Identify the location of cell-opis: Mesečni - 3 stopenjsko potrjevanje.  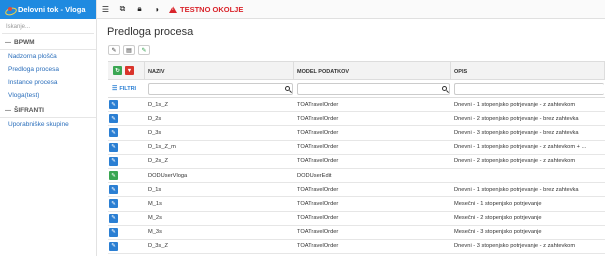
(498, 232).